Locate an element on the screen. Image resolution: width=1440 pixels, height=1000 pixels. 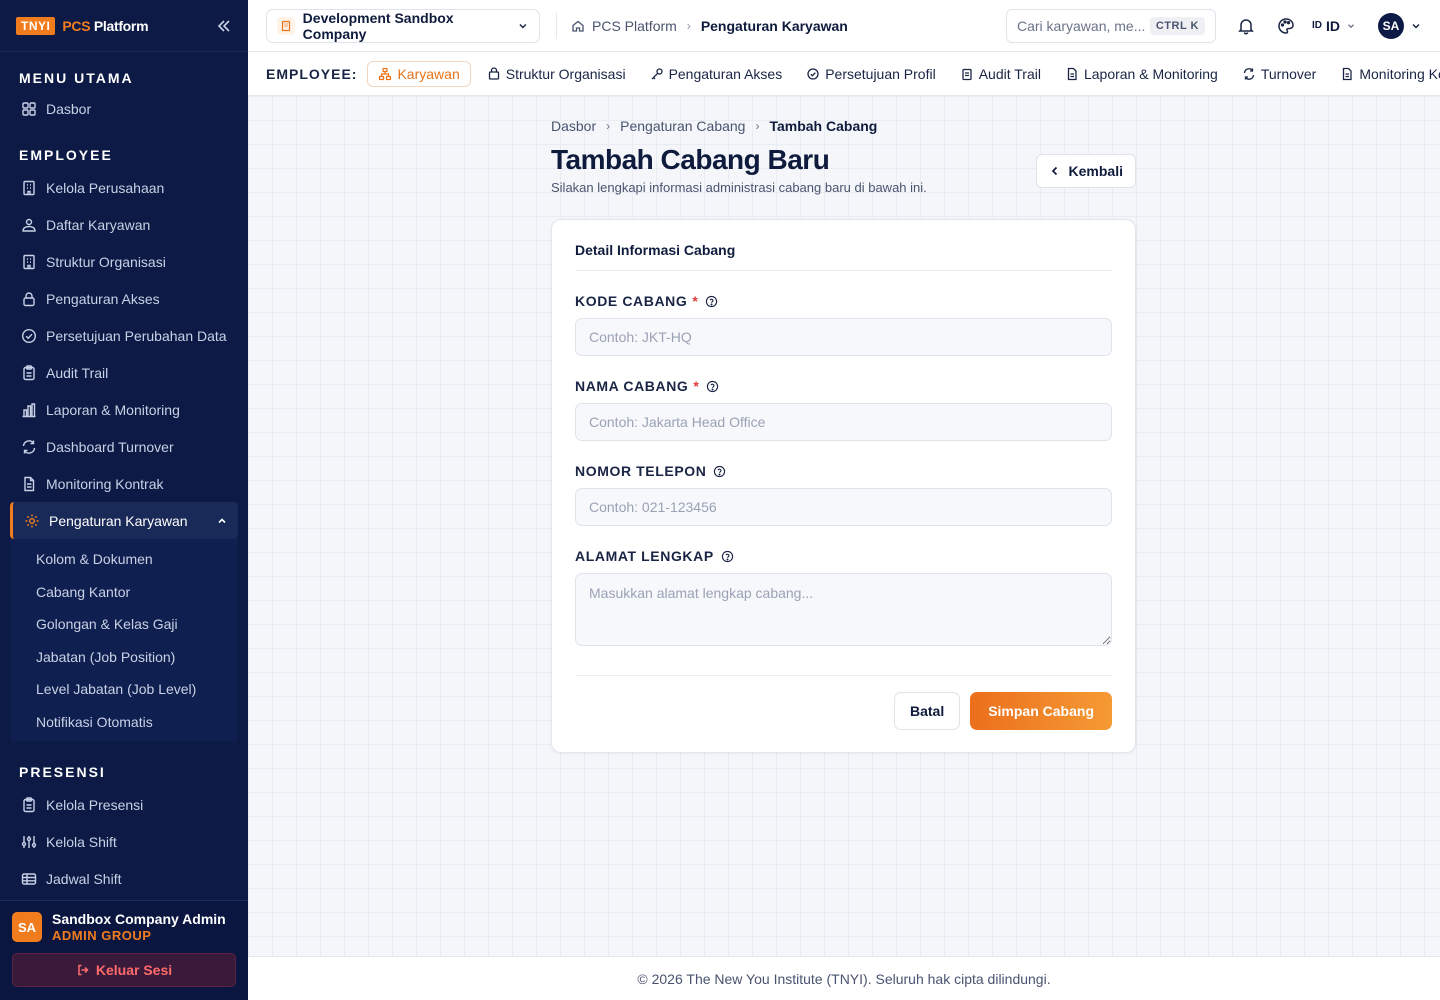
sidebar-item-pengaturan-akses: Pengaturan Akses is located at coordinates (124, 298).